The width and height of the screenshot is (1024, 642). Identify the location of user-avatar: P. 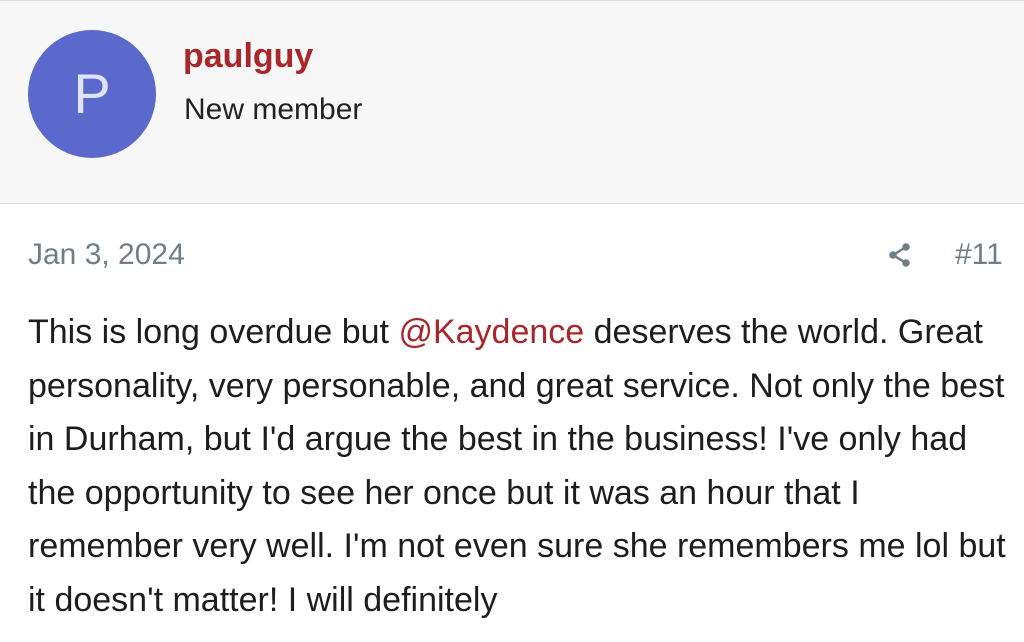
(92, 94).